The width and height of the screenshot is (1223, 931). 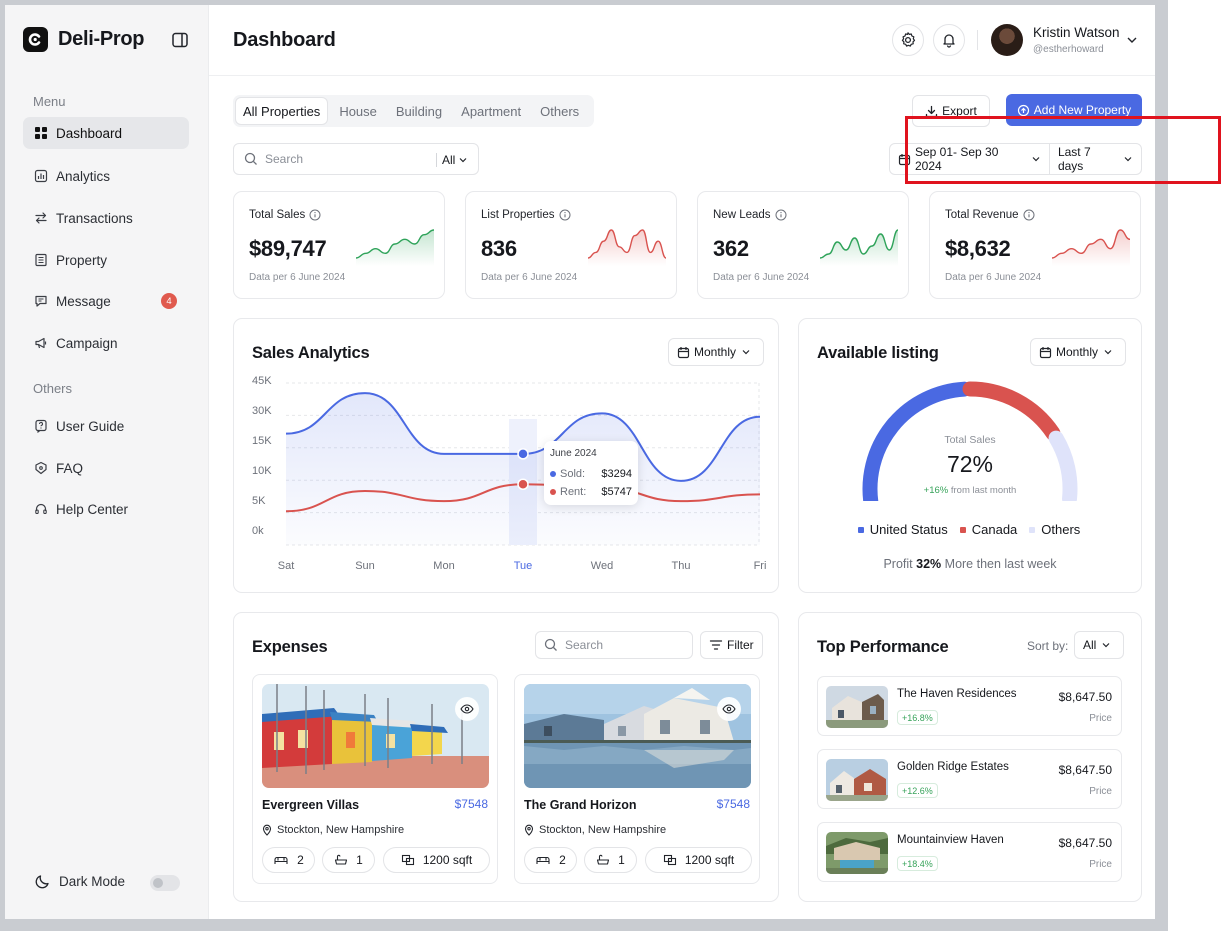 What do you see at coordinates (106, 133) in the screenshot?
I see `sidebar-item-dashboard: Dashboard` at bounding box center [106, 133].